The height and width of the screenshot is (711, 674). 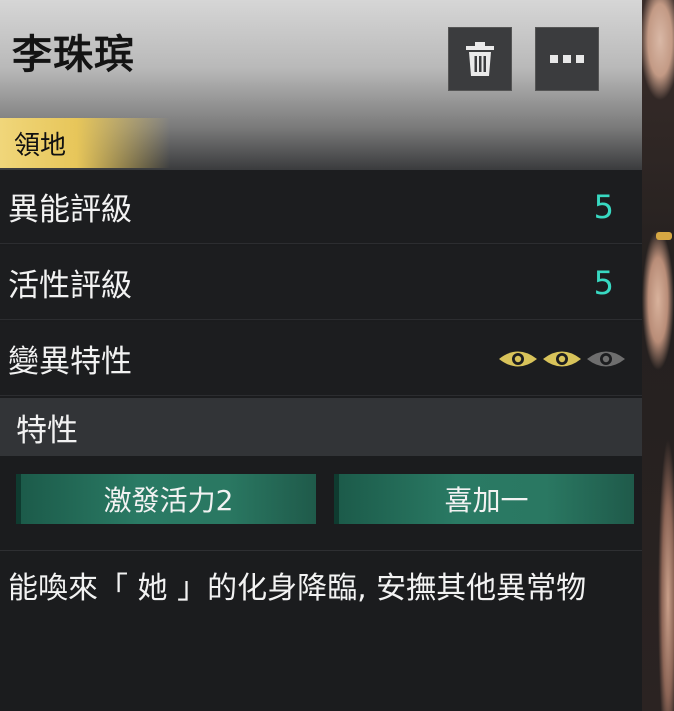 I want to click on delete-button, so click(x=480, y=59).